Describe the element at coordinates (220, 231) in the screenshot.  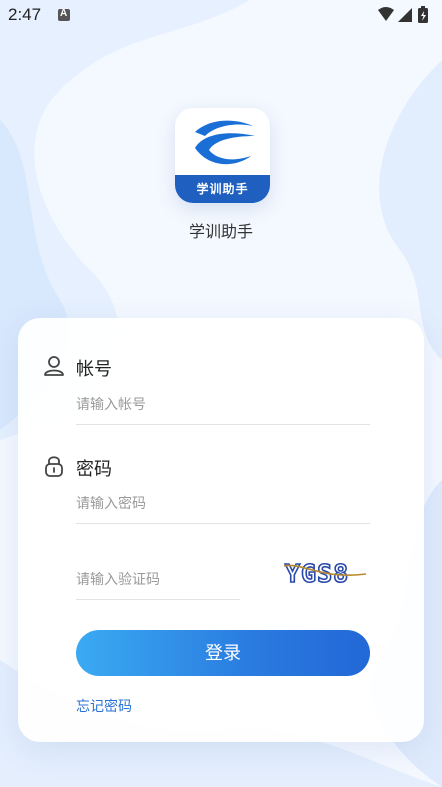
I see `app-name: 学训助手` at that location.